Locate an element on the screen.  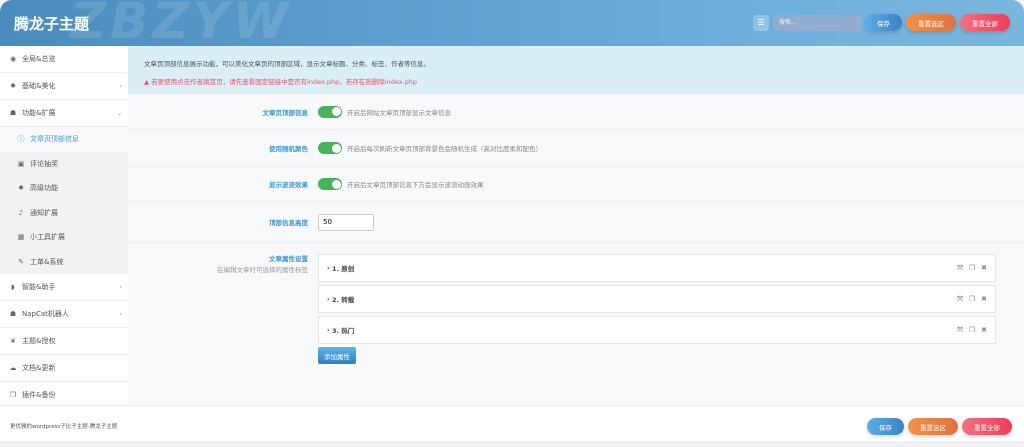
shield-icon: ◗ is located at coordinates (13, 287).